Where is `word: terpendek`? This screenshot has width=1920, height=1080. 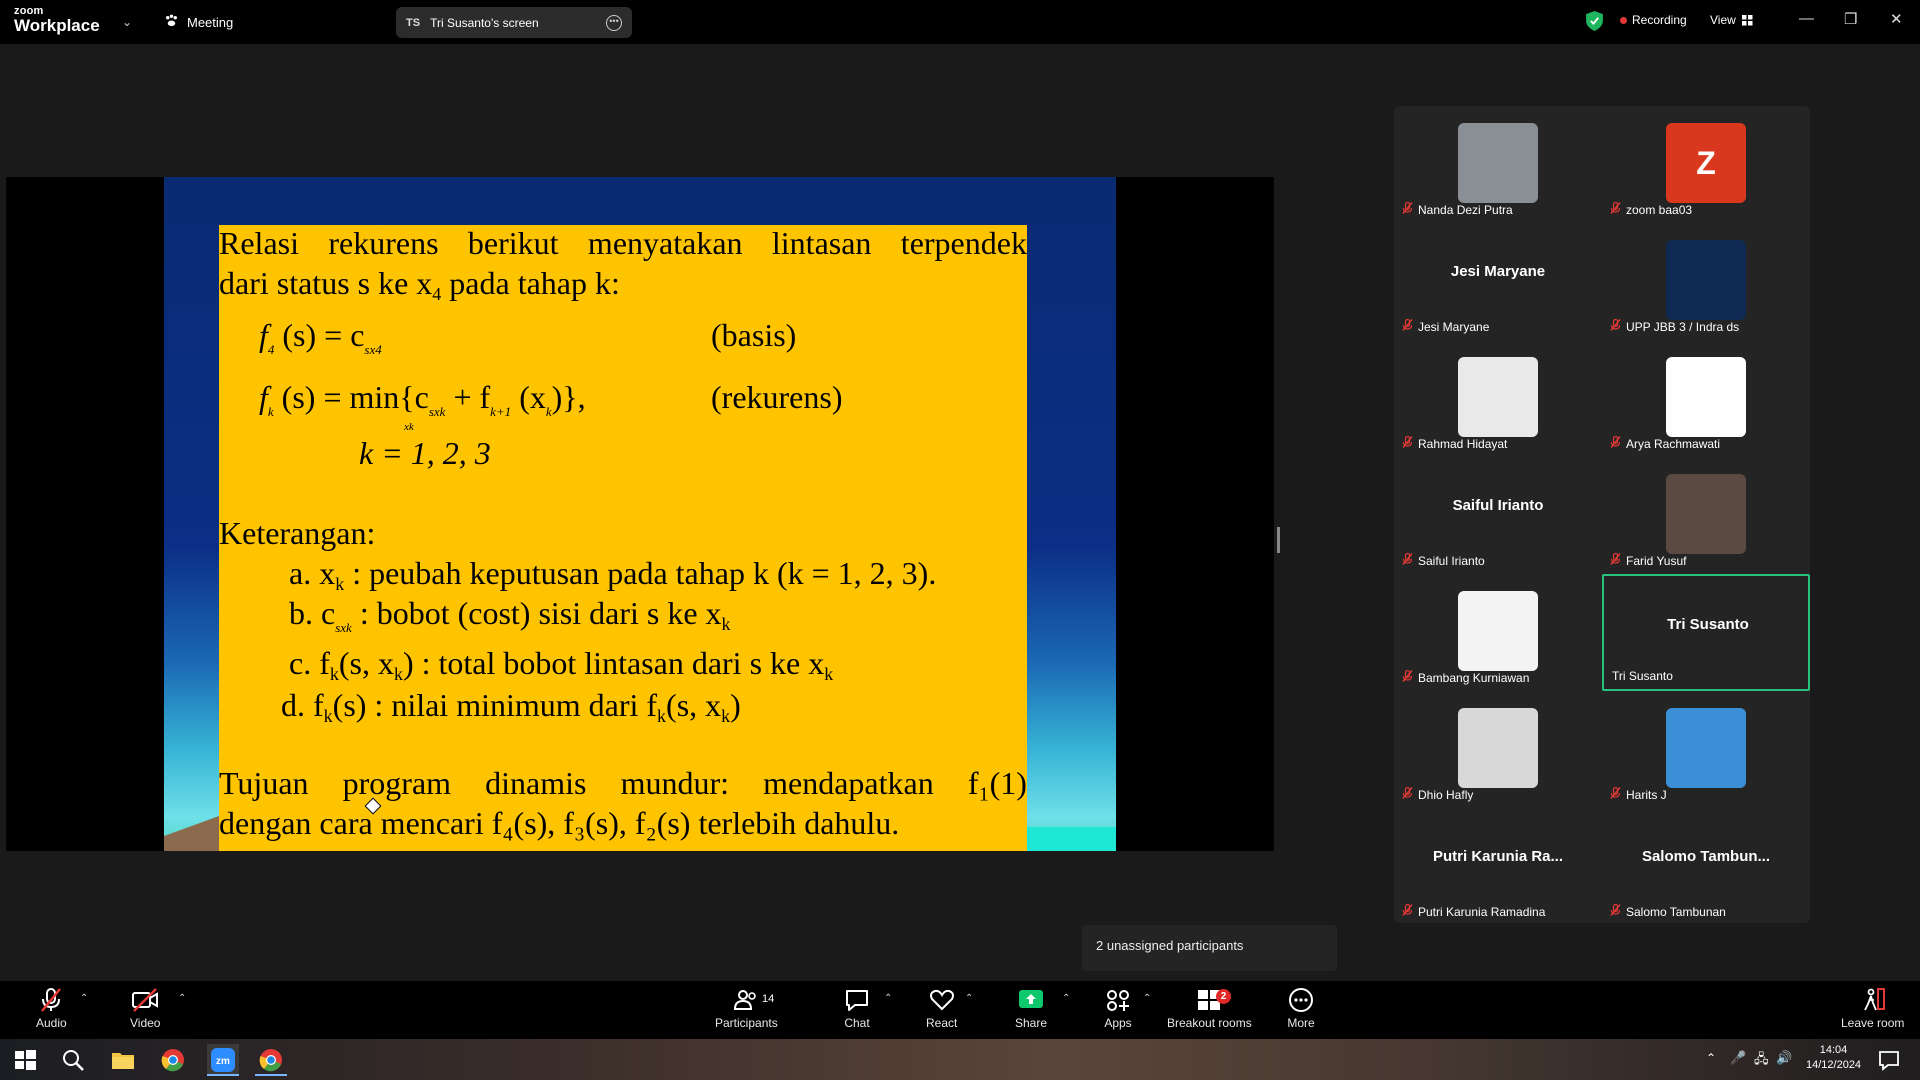 word: terpendek is located at coordinates (963, 243).